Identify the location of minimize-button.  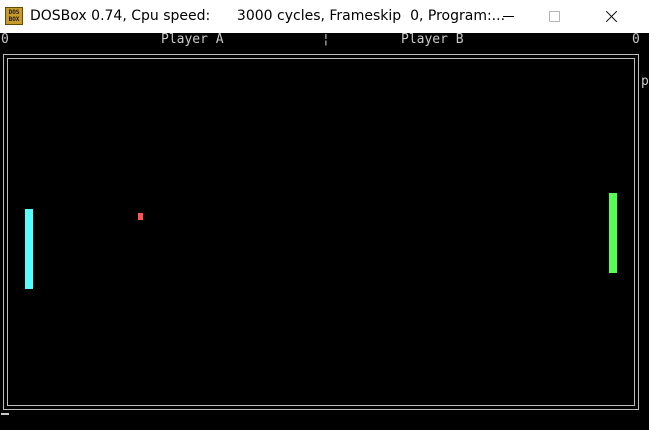
(508, 16).